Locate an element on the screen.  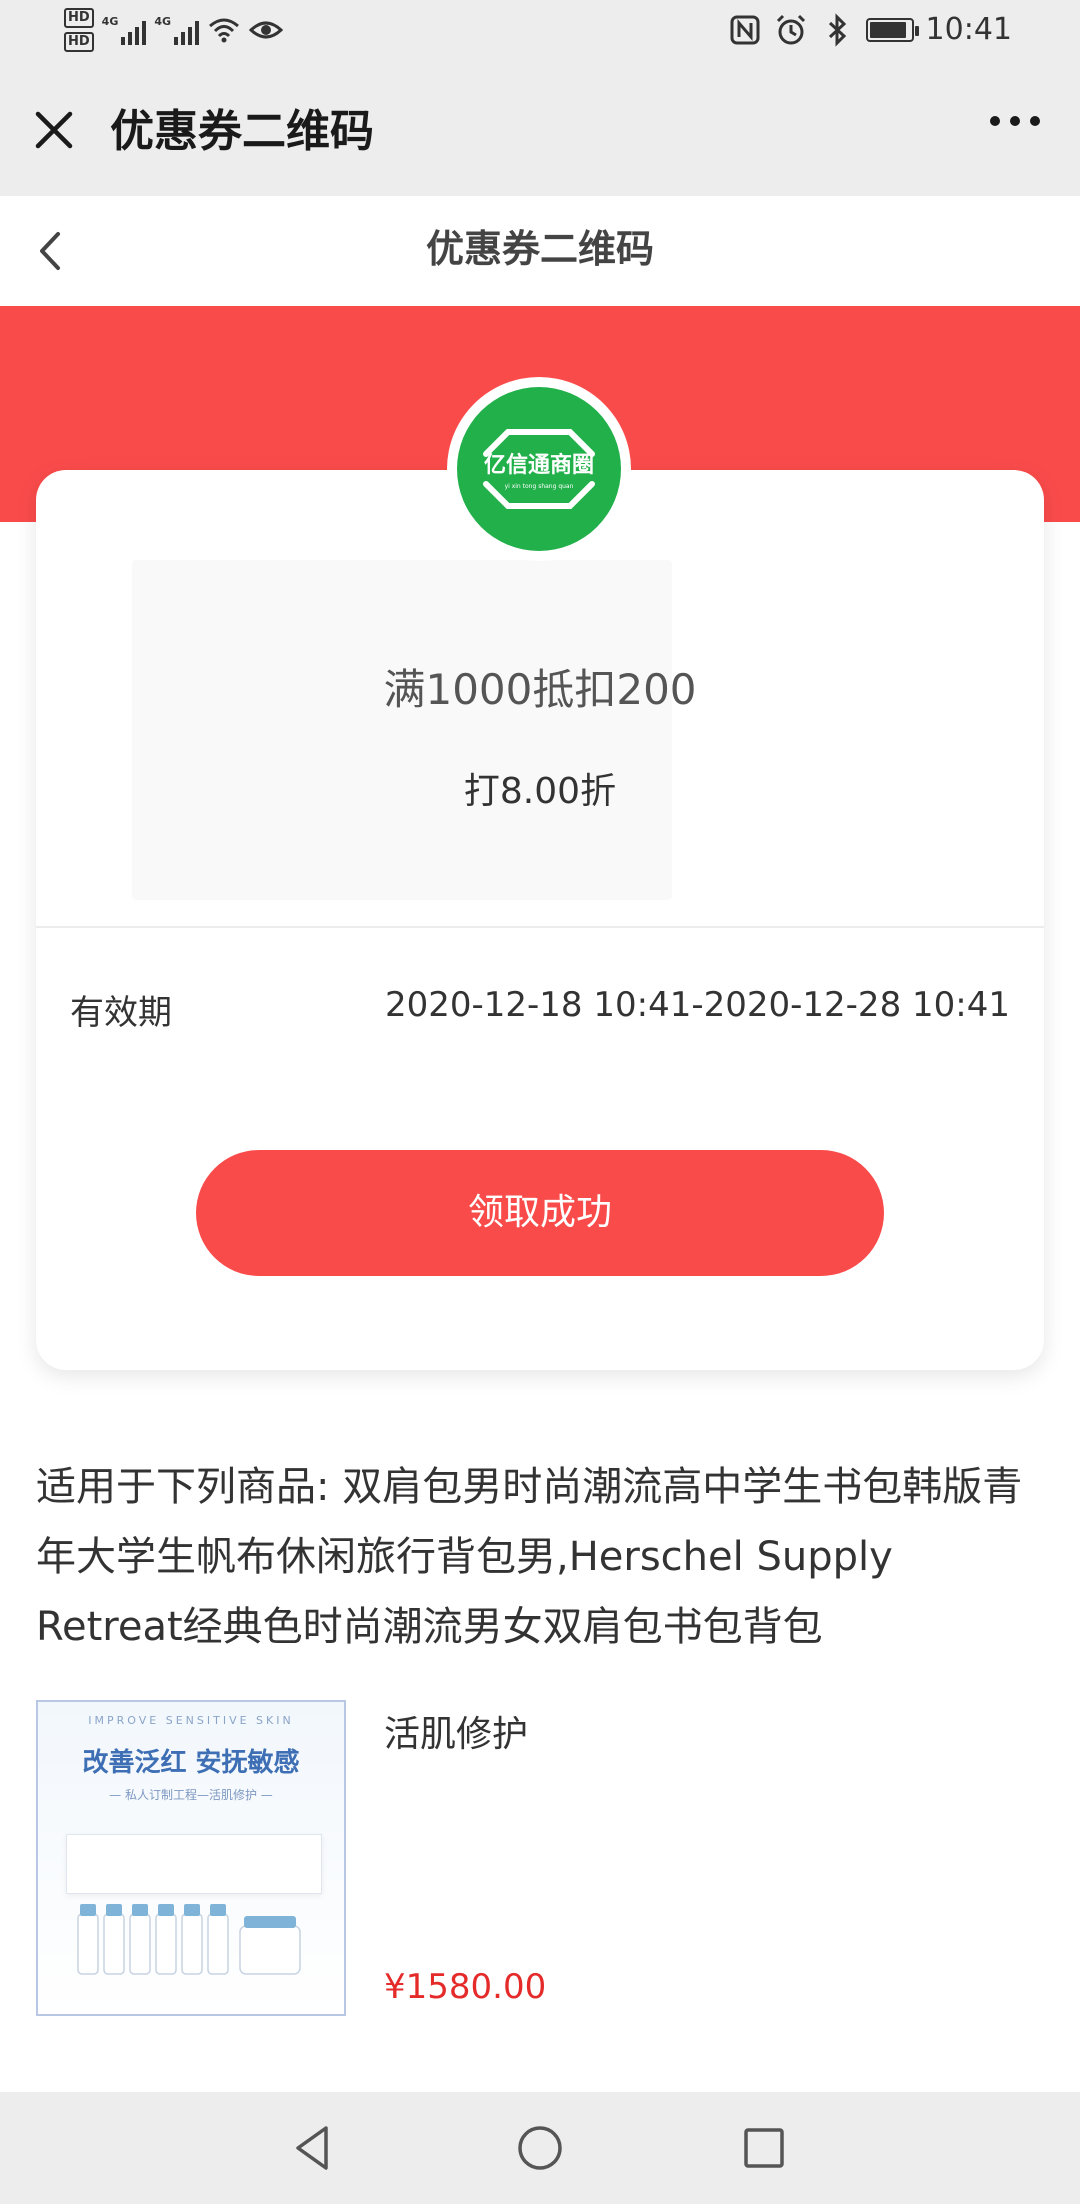
eye-icon is located at coordinates (266, 30).